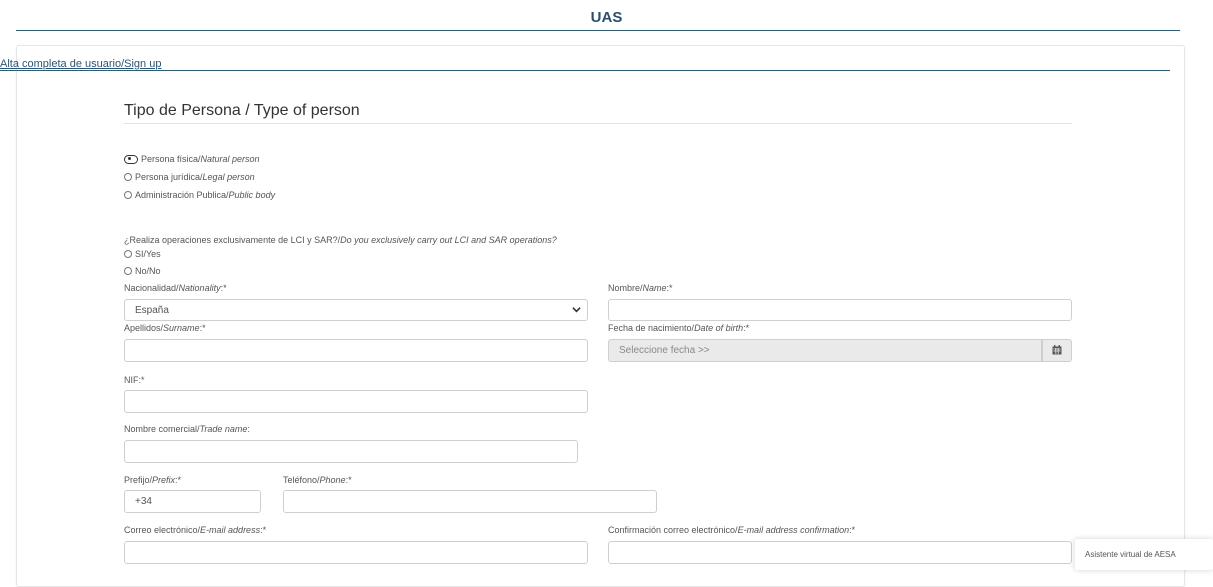 Image resolution: width=1213 pixels, height=587 pixels. Describe the element at coordinates (679, 328) in the screenshot. I see `birth-date-label: Fecha de nacimiento/Date of birth:*` at that location.